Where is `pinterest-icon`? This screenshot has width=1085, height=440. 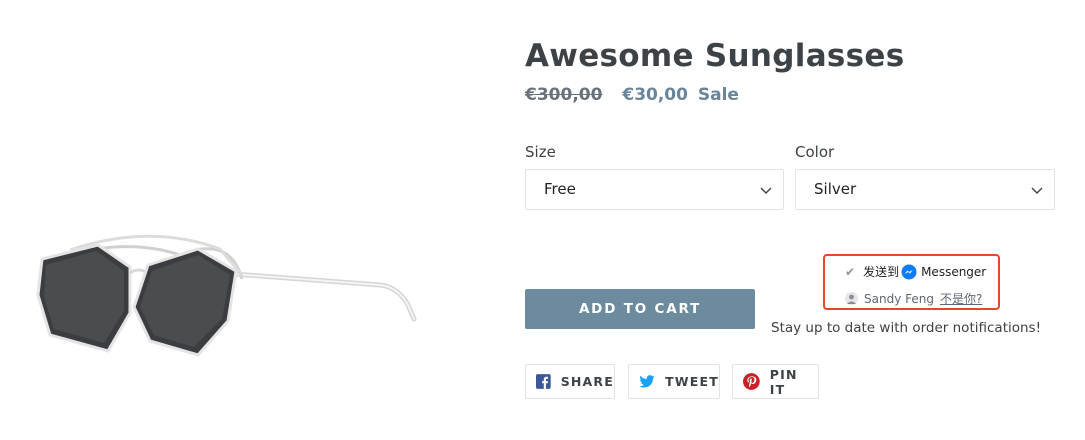
pinterest-icon is located at coordinates (751, 381).